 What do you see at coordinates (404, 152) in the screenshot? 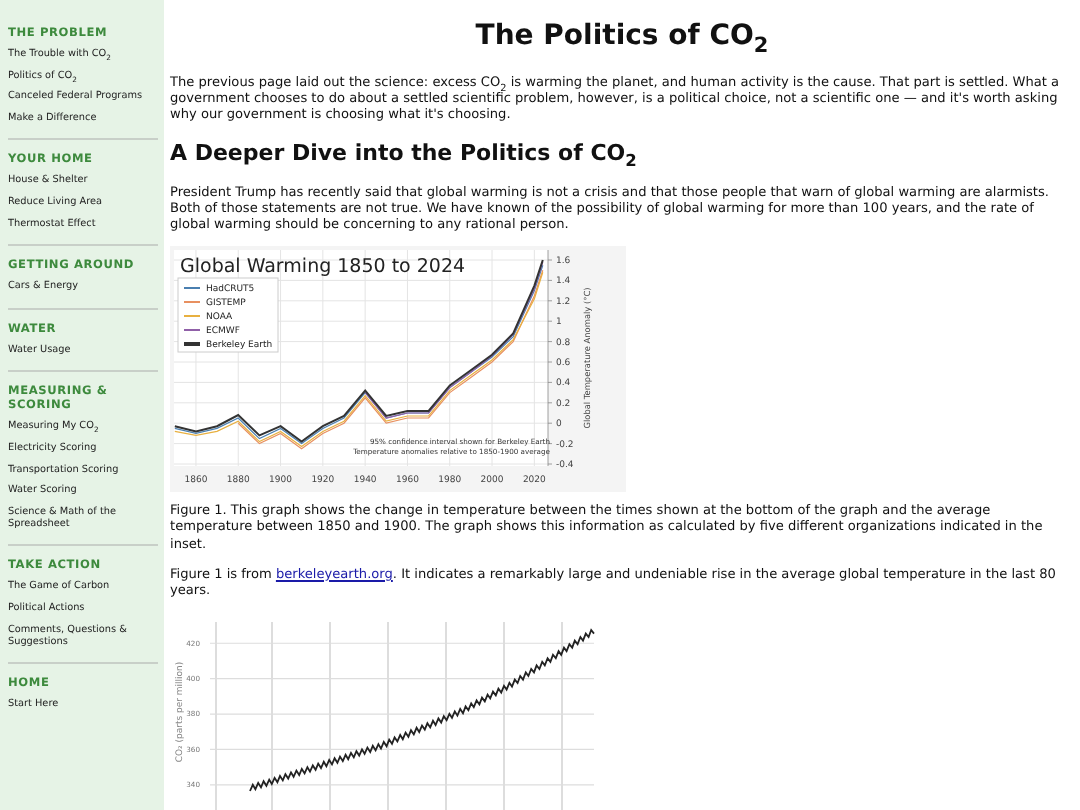
I see `section-title: A Deeper Dive into the Politics of CO$_{2}$` at bounding box center [404, 152].